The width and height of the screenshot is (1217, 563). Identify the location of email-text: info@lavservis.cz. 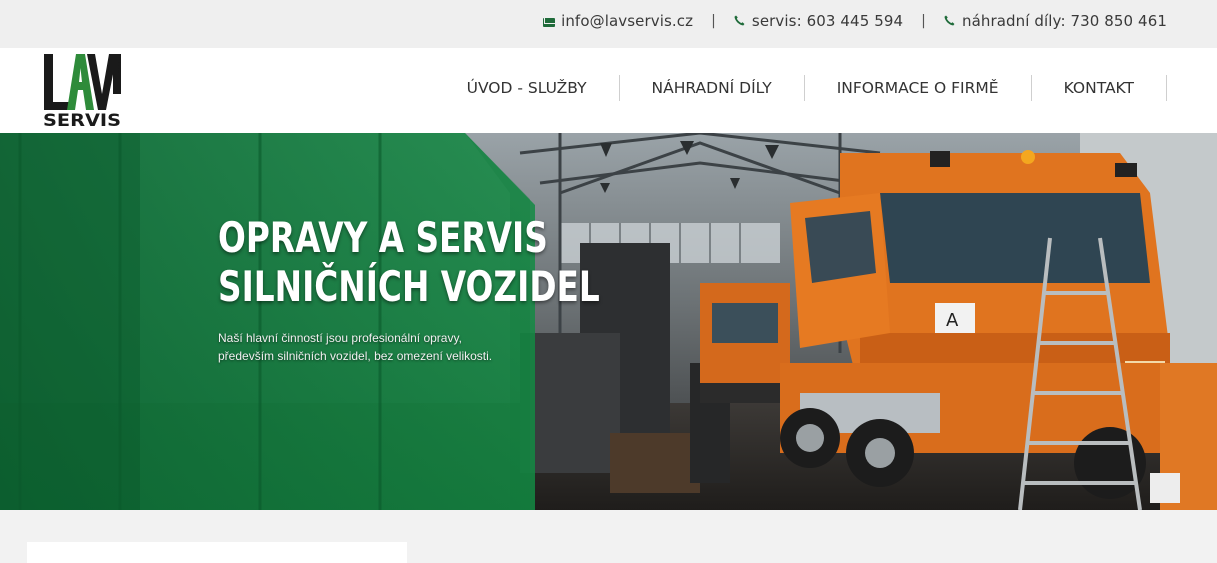
(627, 21).